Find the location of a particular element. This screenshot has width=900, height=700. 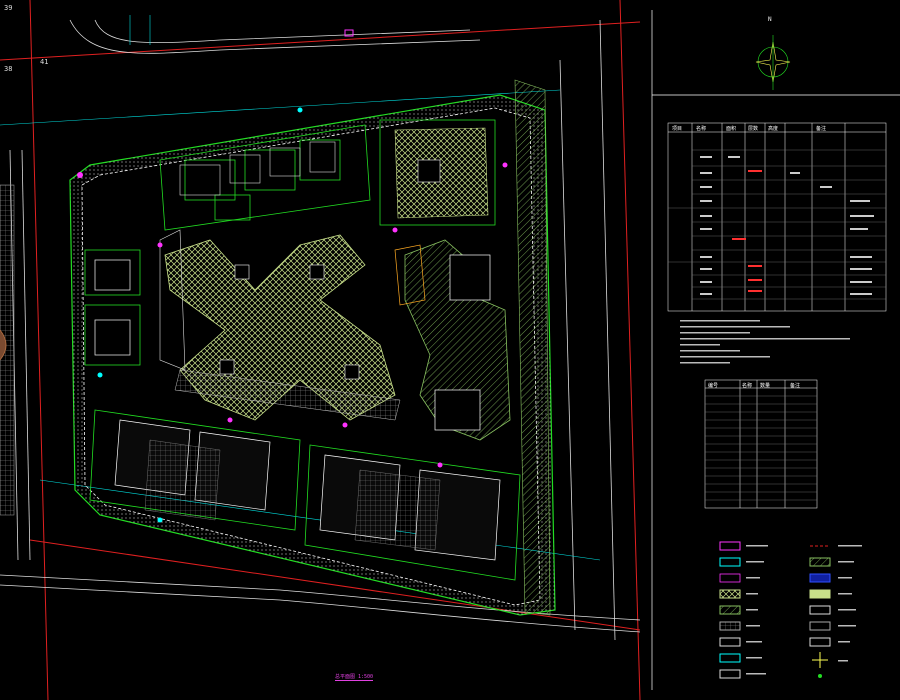

schedule-header-0: 项目 is located at coordinates (677, 129).